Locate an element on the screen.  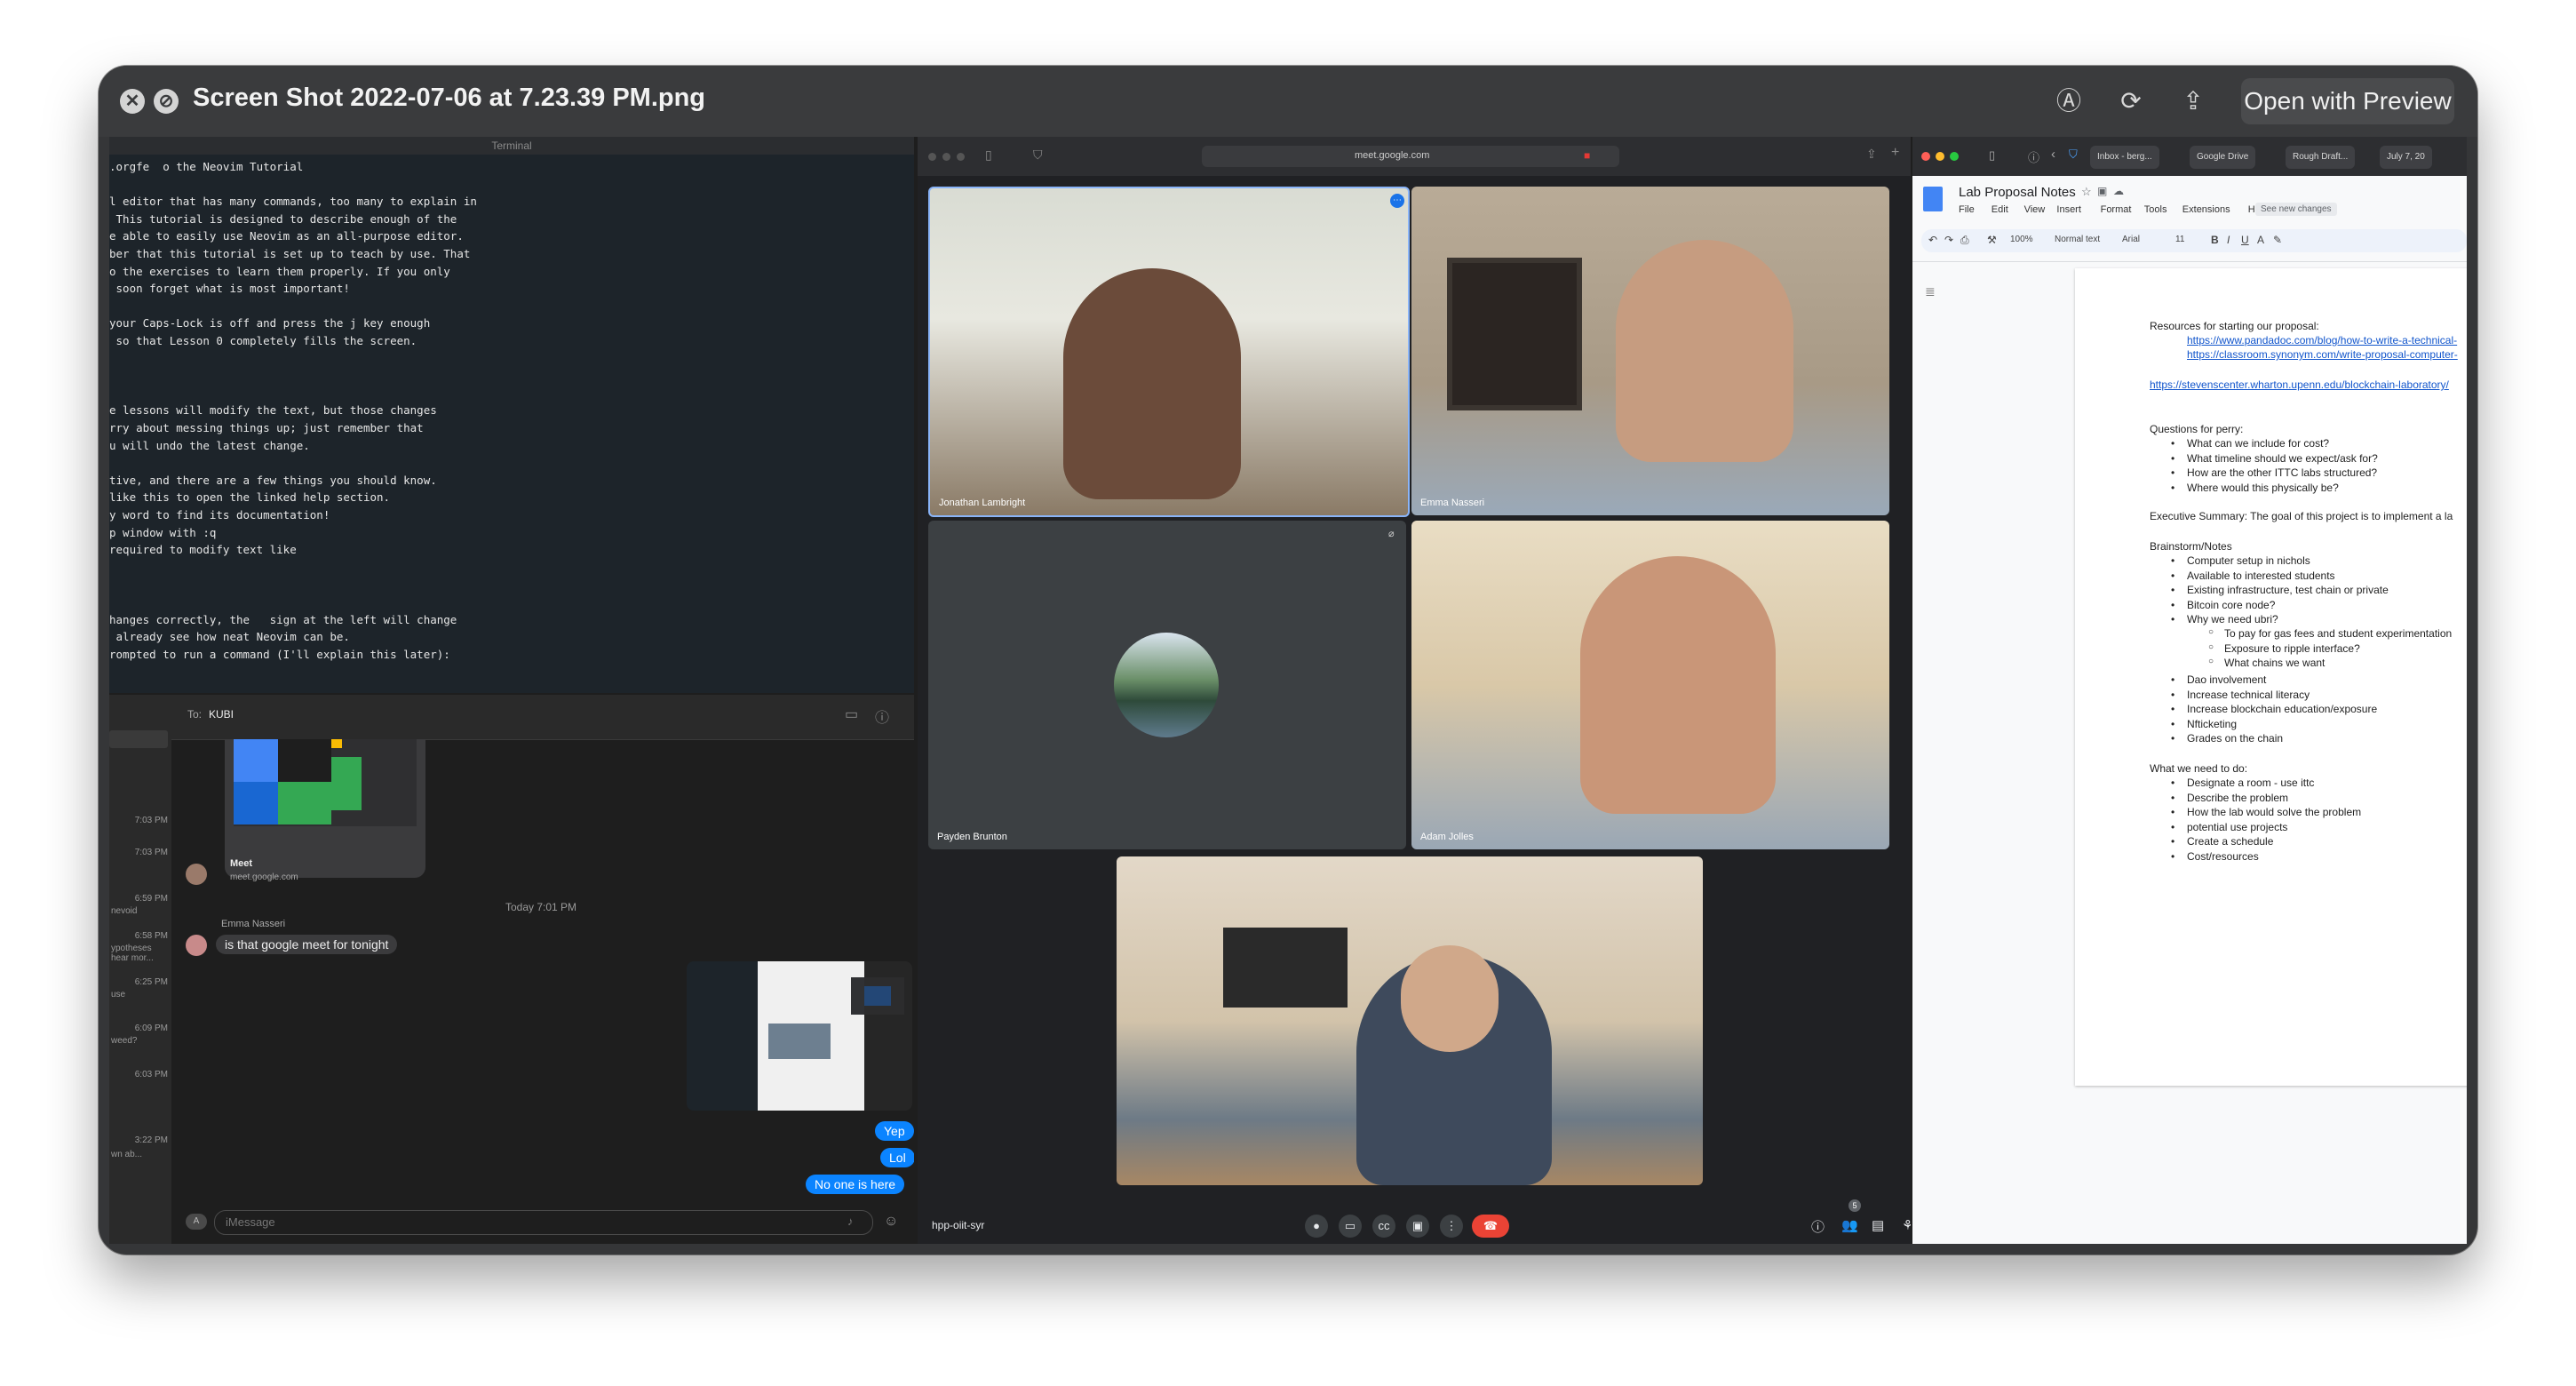
move-icon: ▣ is located at coordinates (2102, 191).